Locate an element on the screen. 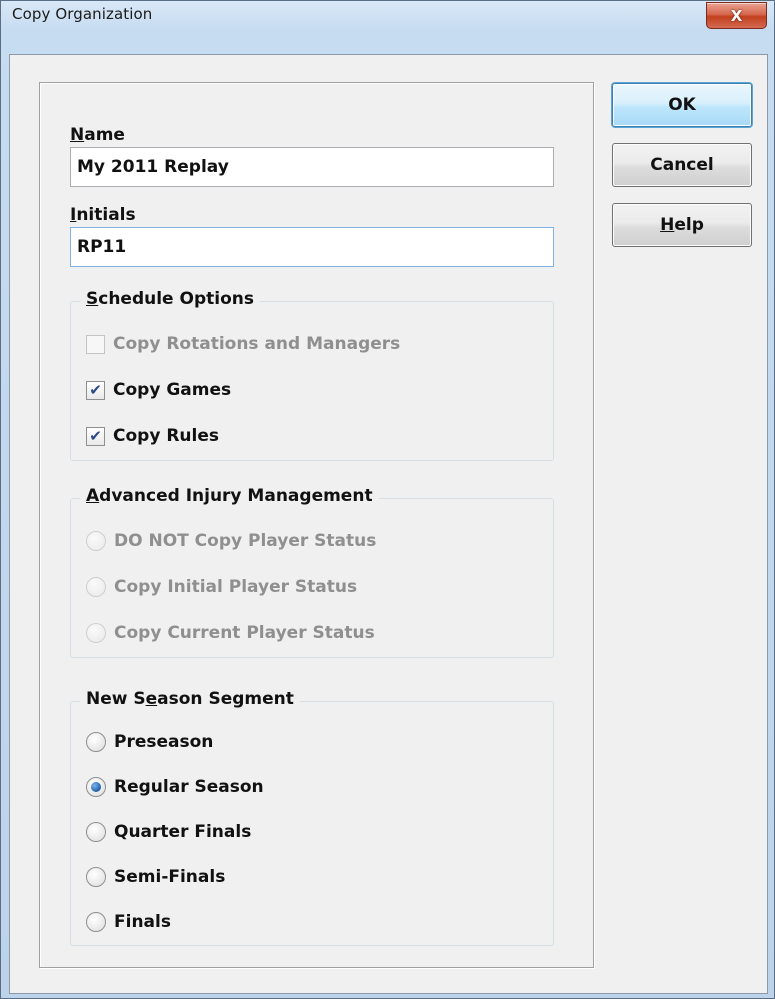  copy-rules-checkbox: ✔ Copy Rules is located at coordinates (152, 436).